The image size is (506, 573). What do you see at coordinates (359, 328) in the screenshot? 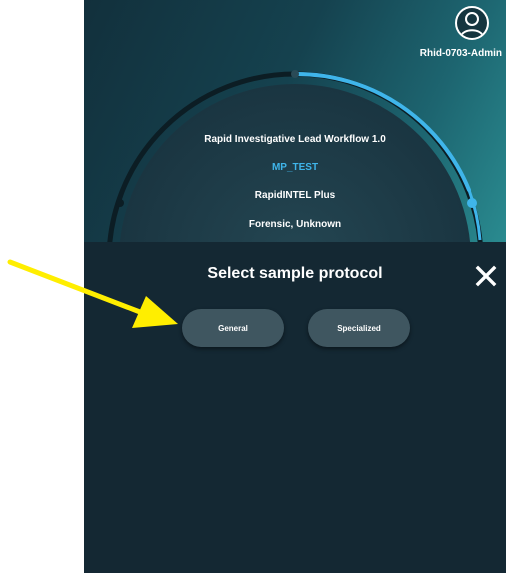
I see `specialized-protocol-button: Specialized` at bounding box center [359, 328].